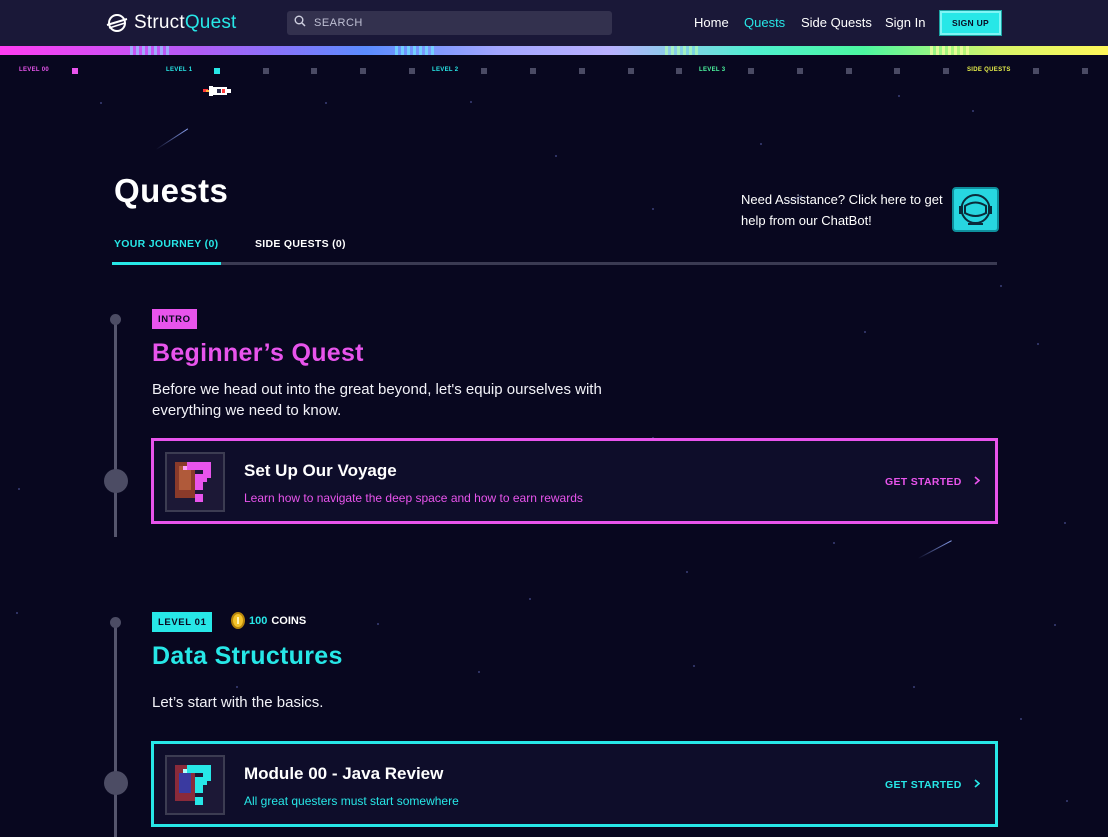  What do you see at coordinates (711, 22) in the screenshot?
I see `nav-link-home: Home` at bounding box center [711, 22].